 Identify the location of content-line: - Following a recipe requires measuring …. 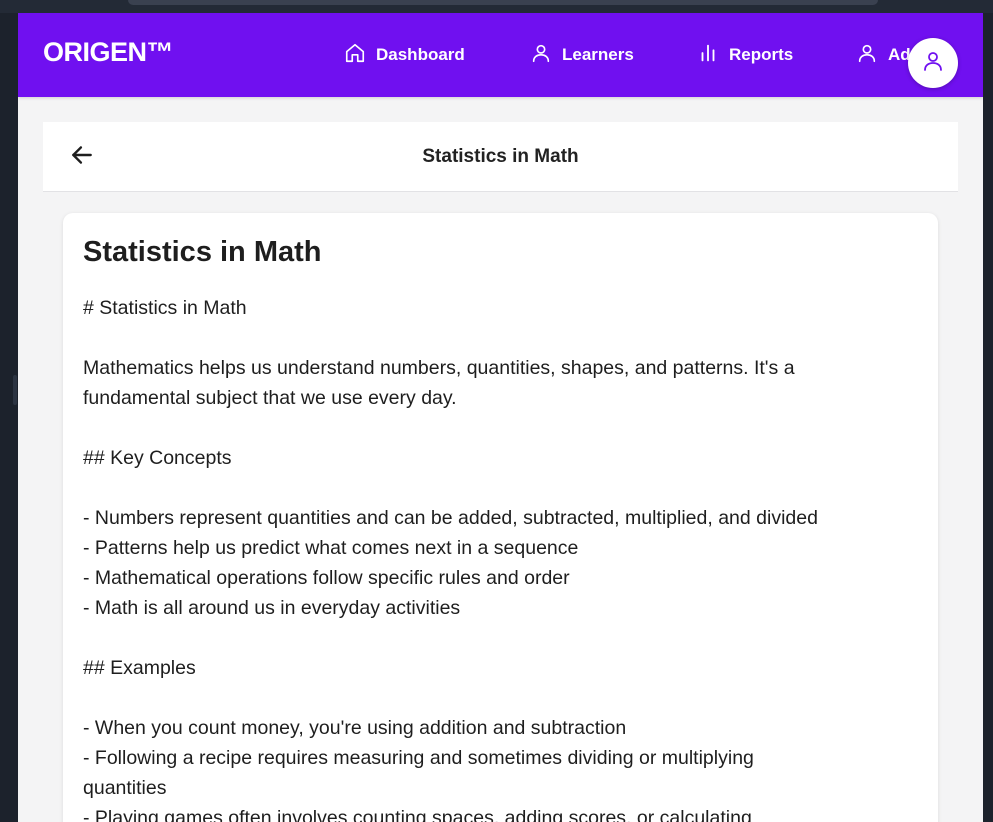
(418, 758).